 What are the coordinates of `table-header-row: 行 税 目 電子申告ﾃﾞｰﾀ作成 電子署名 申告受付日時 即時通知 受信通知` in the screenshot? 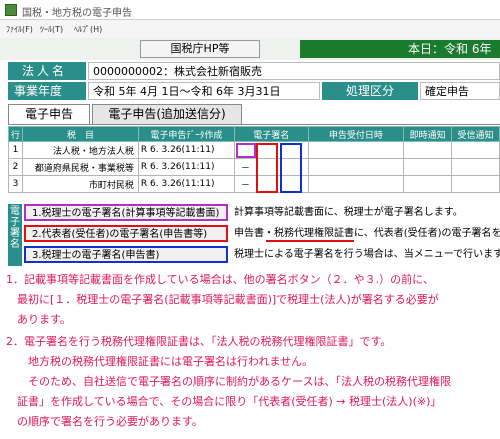 It's located at (254, 134).